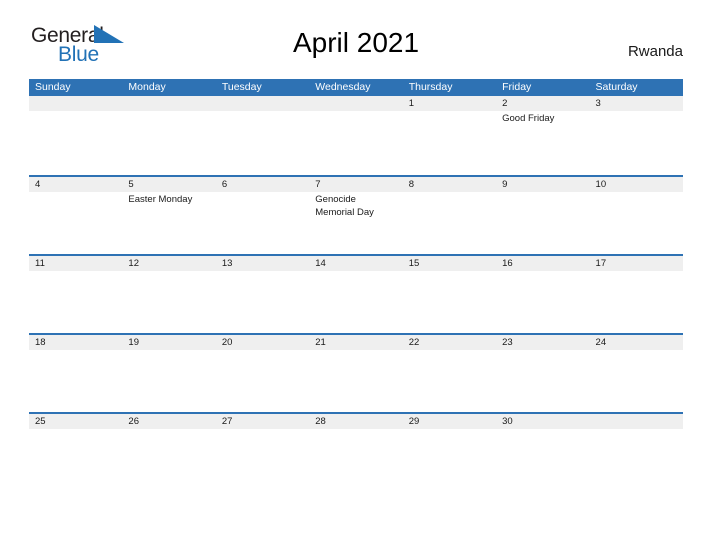 Image resolution: width=712 pixels, height=550 pixels. Describe the element at coordinates (616, 87) in the screenshot. I see `weekday-header-saturday: Saturday` at that location.